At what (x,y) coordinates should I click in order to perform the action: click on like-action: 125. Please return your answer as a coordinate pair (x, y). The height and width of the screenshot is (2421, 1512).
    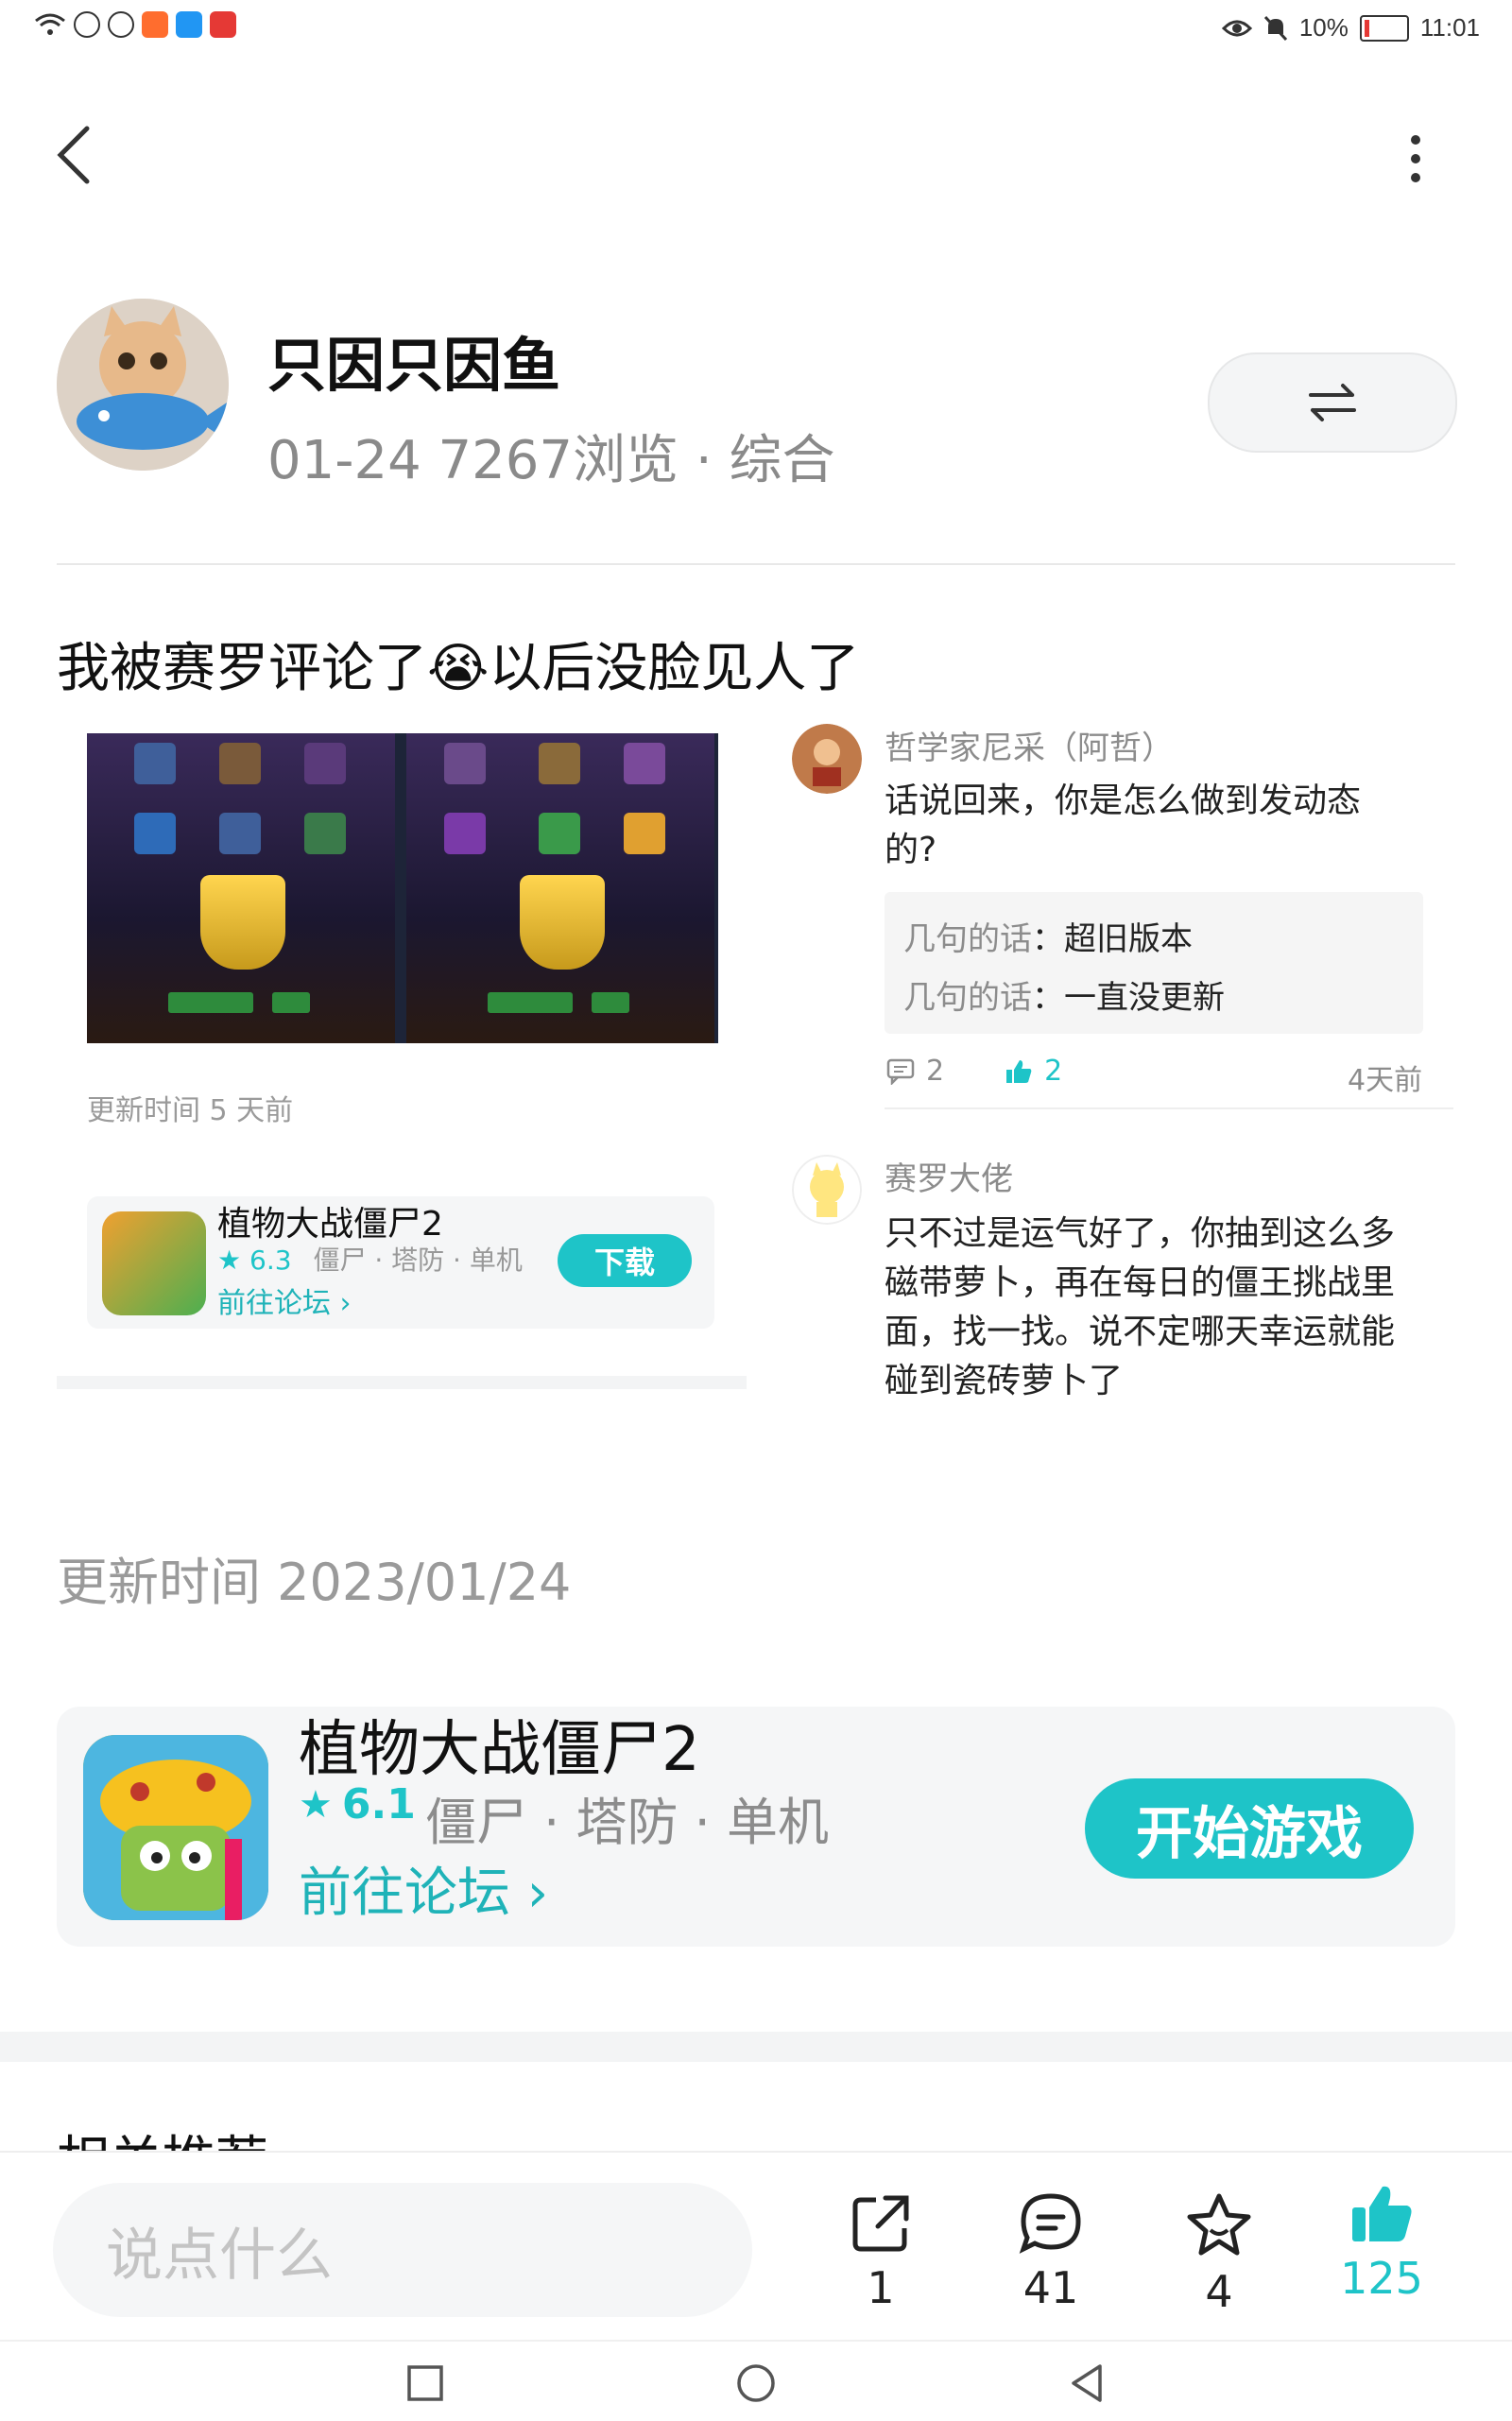
    Looking at the image, I should click on (1381, 2242).